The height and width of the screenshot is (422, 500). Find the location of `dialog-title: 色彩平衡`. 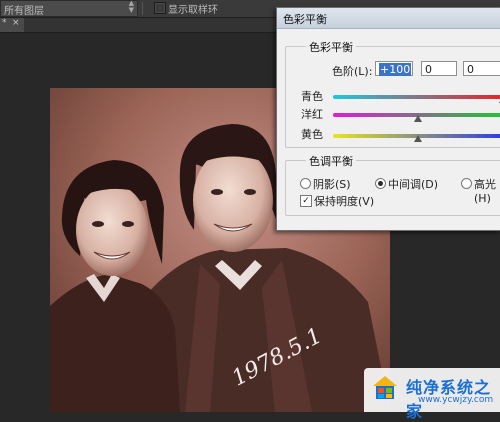

dialog-title: 色彩平衡 is located at coordinates (305, 19).